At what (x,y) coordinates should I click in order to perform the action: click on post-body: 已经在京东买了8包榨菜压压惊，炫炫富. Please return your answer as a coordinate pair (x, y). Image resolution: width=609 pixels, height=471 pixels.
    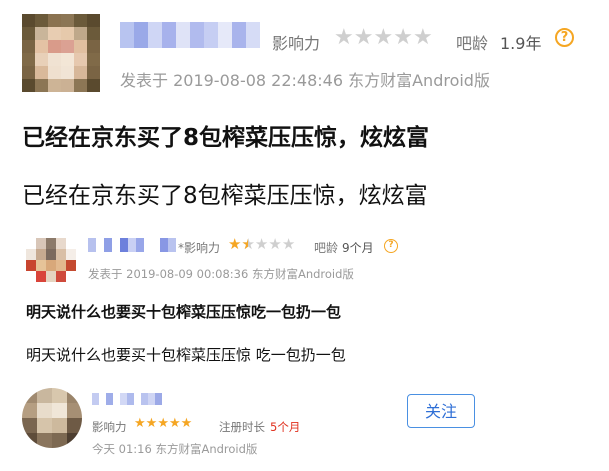
    Looking at the image, I should click on (225, 196).